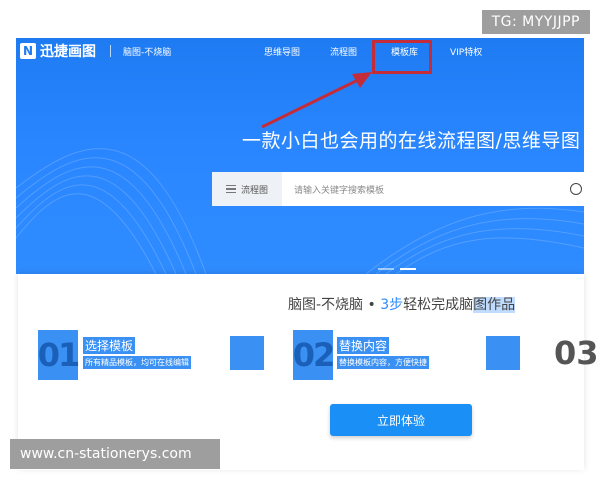  I want to click on subtitle-end: 图作品, so click(494, 305).